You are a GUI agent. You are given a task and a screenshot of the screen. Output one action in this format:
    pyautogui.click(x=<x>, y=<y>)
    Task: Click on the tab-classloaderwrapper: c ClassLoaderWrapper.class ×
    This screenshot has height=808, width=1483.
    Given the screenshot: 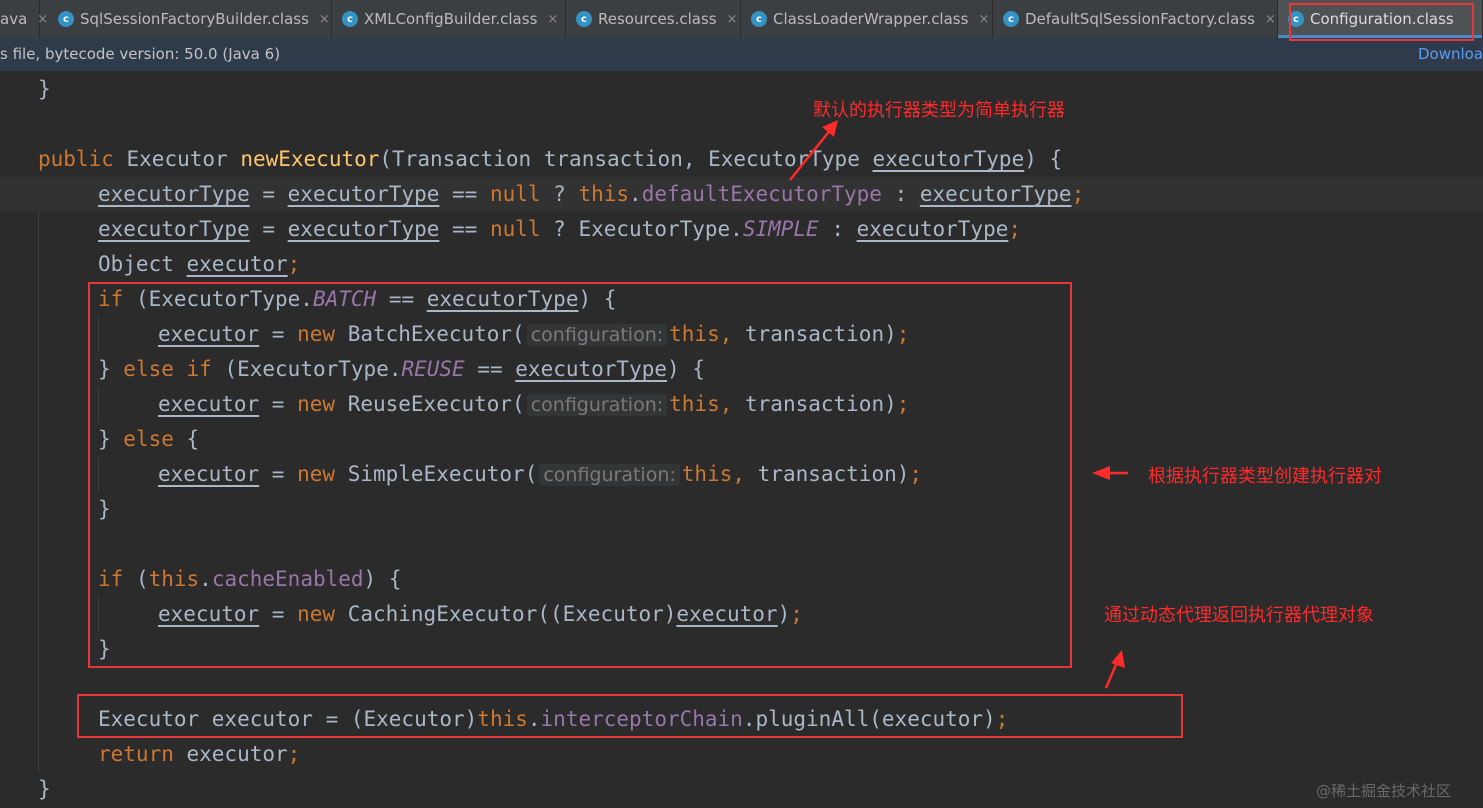 What is the action you would take?
    pyautogui.click(x=867, y=19)
    